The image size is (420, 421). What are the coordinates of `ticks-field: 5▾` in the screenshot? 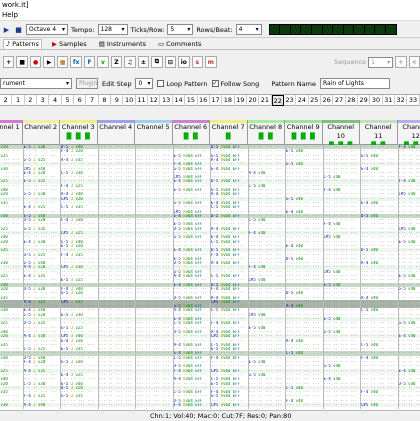 It's located at (180, 29).